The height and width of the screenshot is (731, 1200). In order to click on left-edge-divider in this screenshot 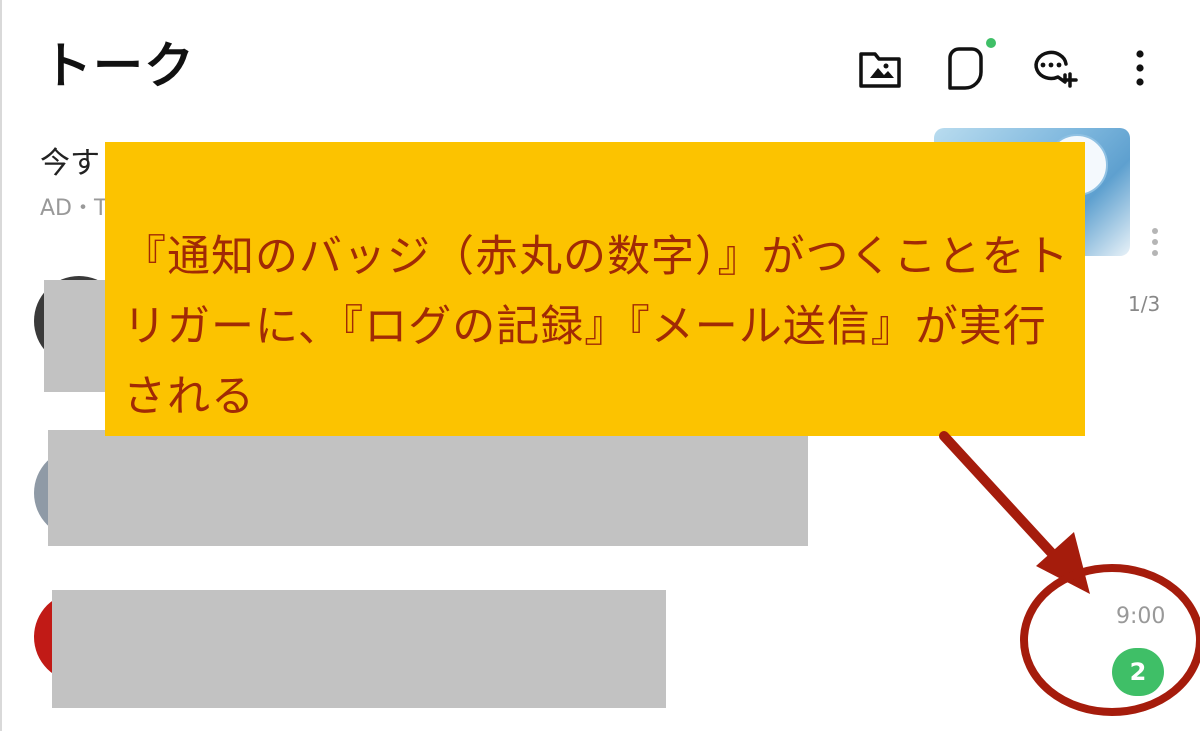, I will do `click(1, 365)`.